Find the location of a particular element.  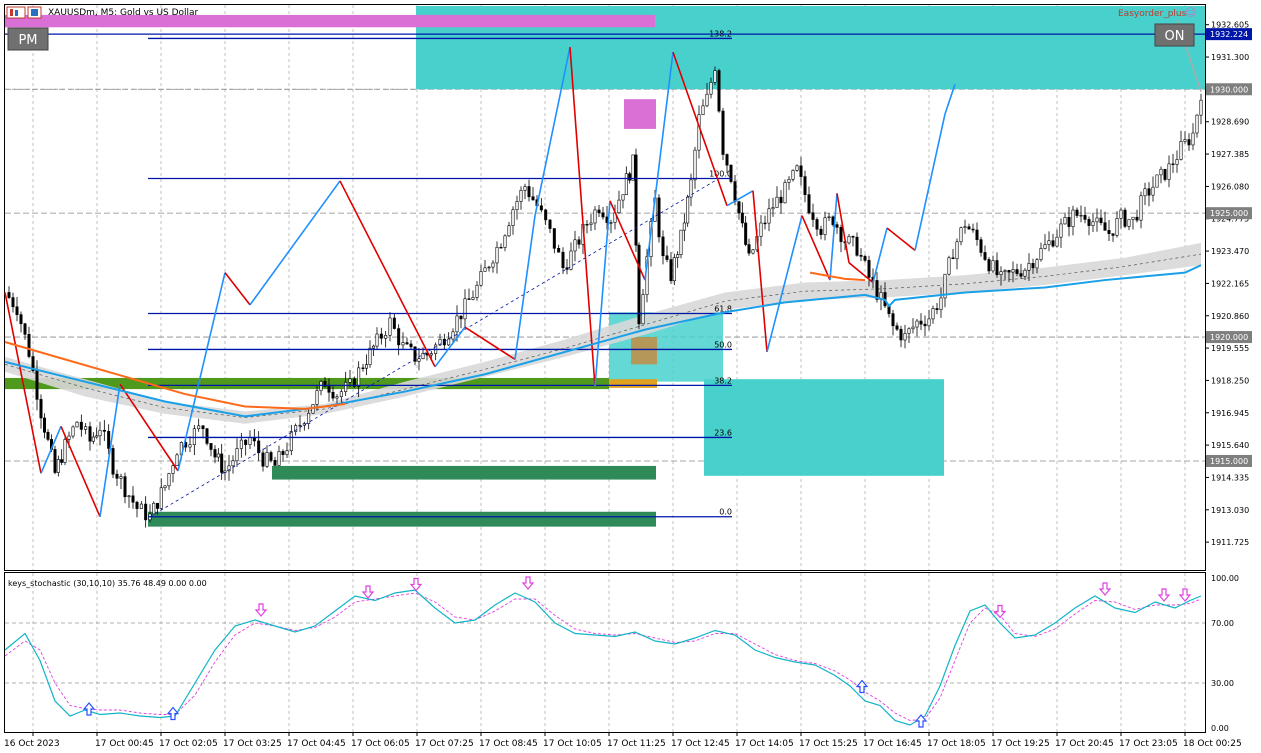

on-button: ON is located at coordinates (1174, 35).